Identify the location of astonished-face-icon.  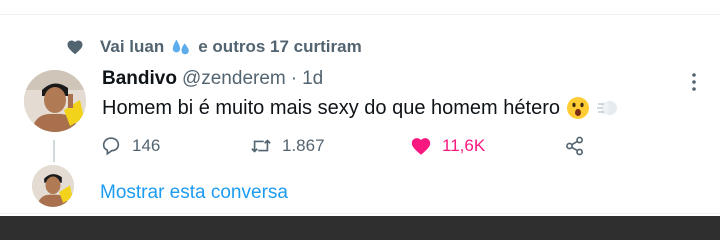
(577, 108).